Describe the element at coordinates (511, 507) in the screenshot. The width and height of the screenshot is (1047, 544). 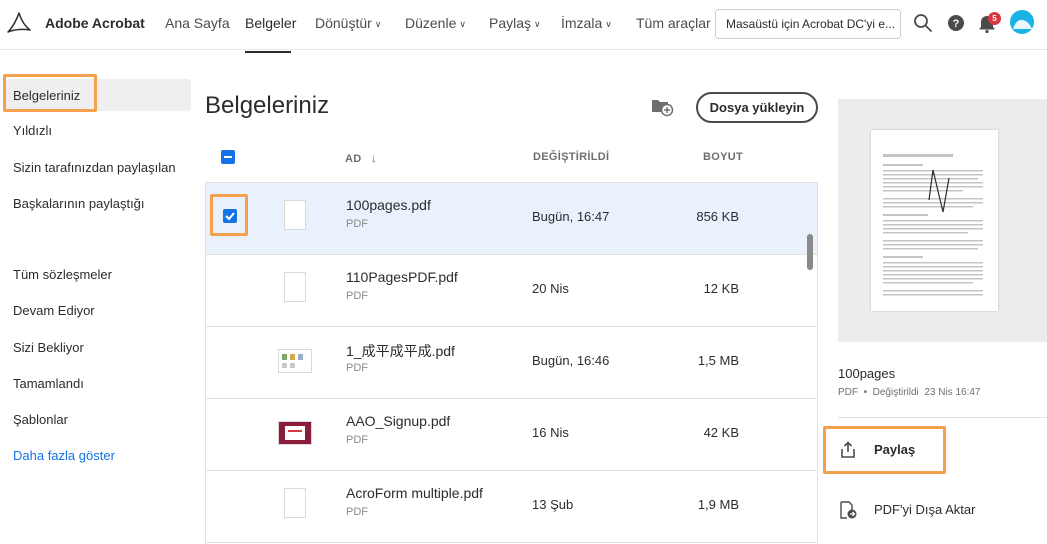
I see `table-row: AcroForm multiple.pdf PDF 13 Şub 1,9 MB` at that location.